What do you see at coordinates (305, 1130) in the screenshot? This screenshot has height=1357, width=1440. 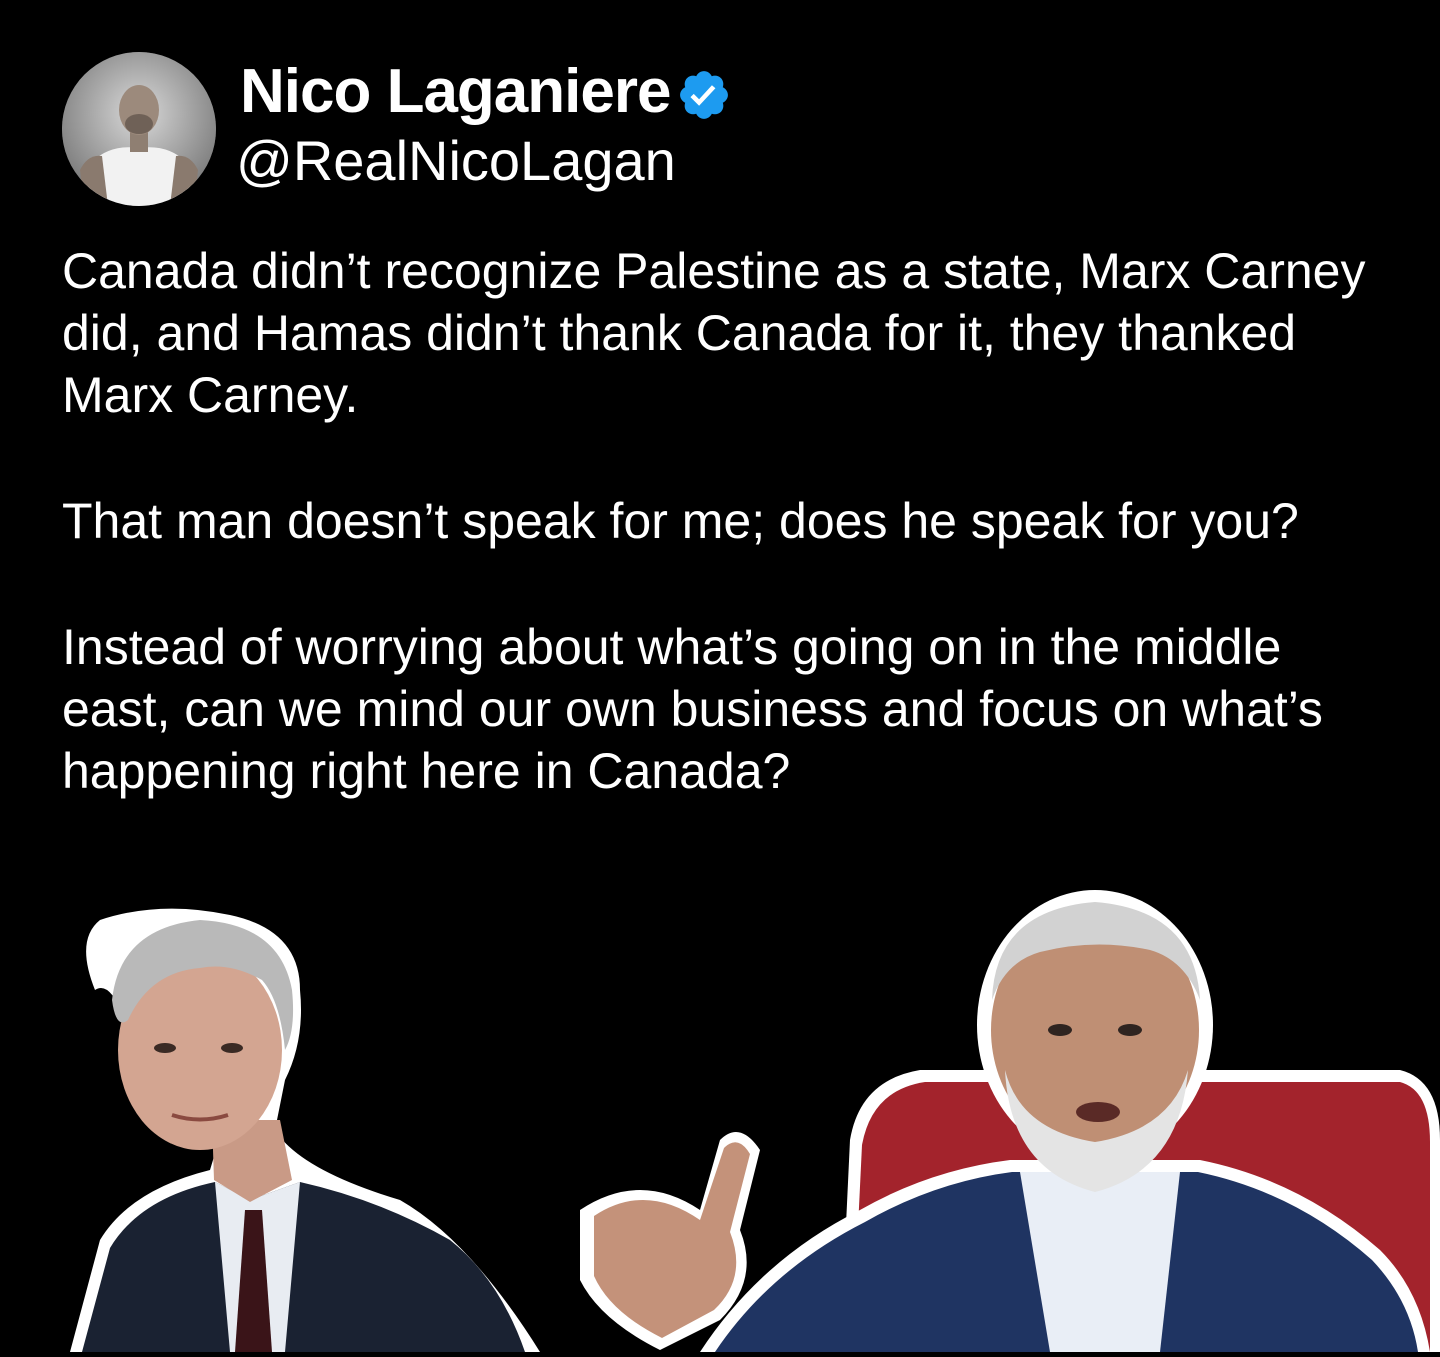 I see `left-person-cutout` at bounding box center [305, 1130].